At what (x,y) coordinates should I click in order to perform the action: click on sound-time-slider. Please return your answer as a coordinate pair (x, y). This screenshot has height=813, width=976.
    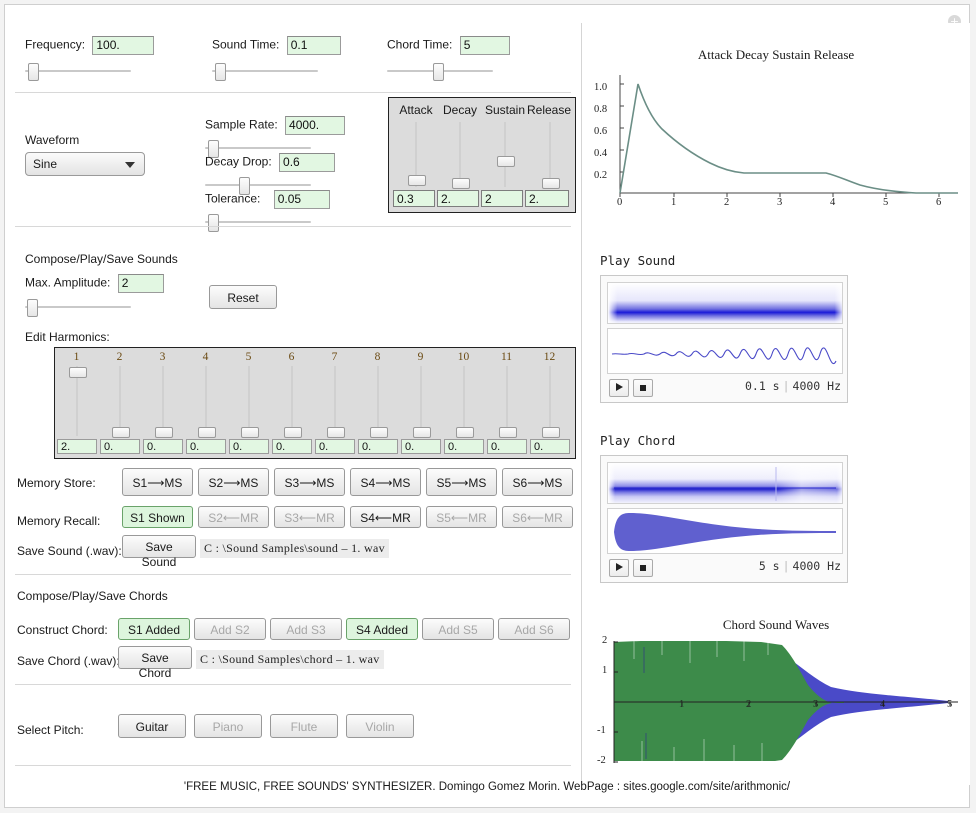
    Looking at the image, I should click on (265, 71).